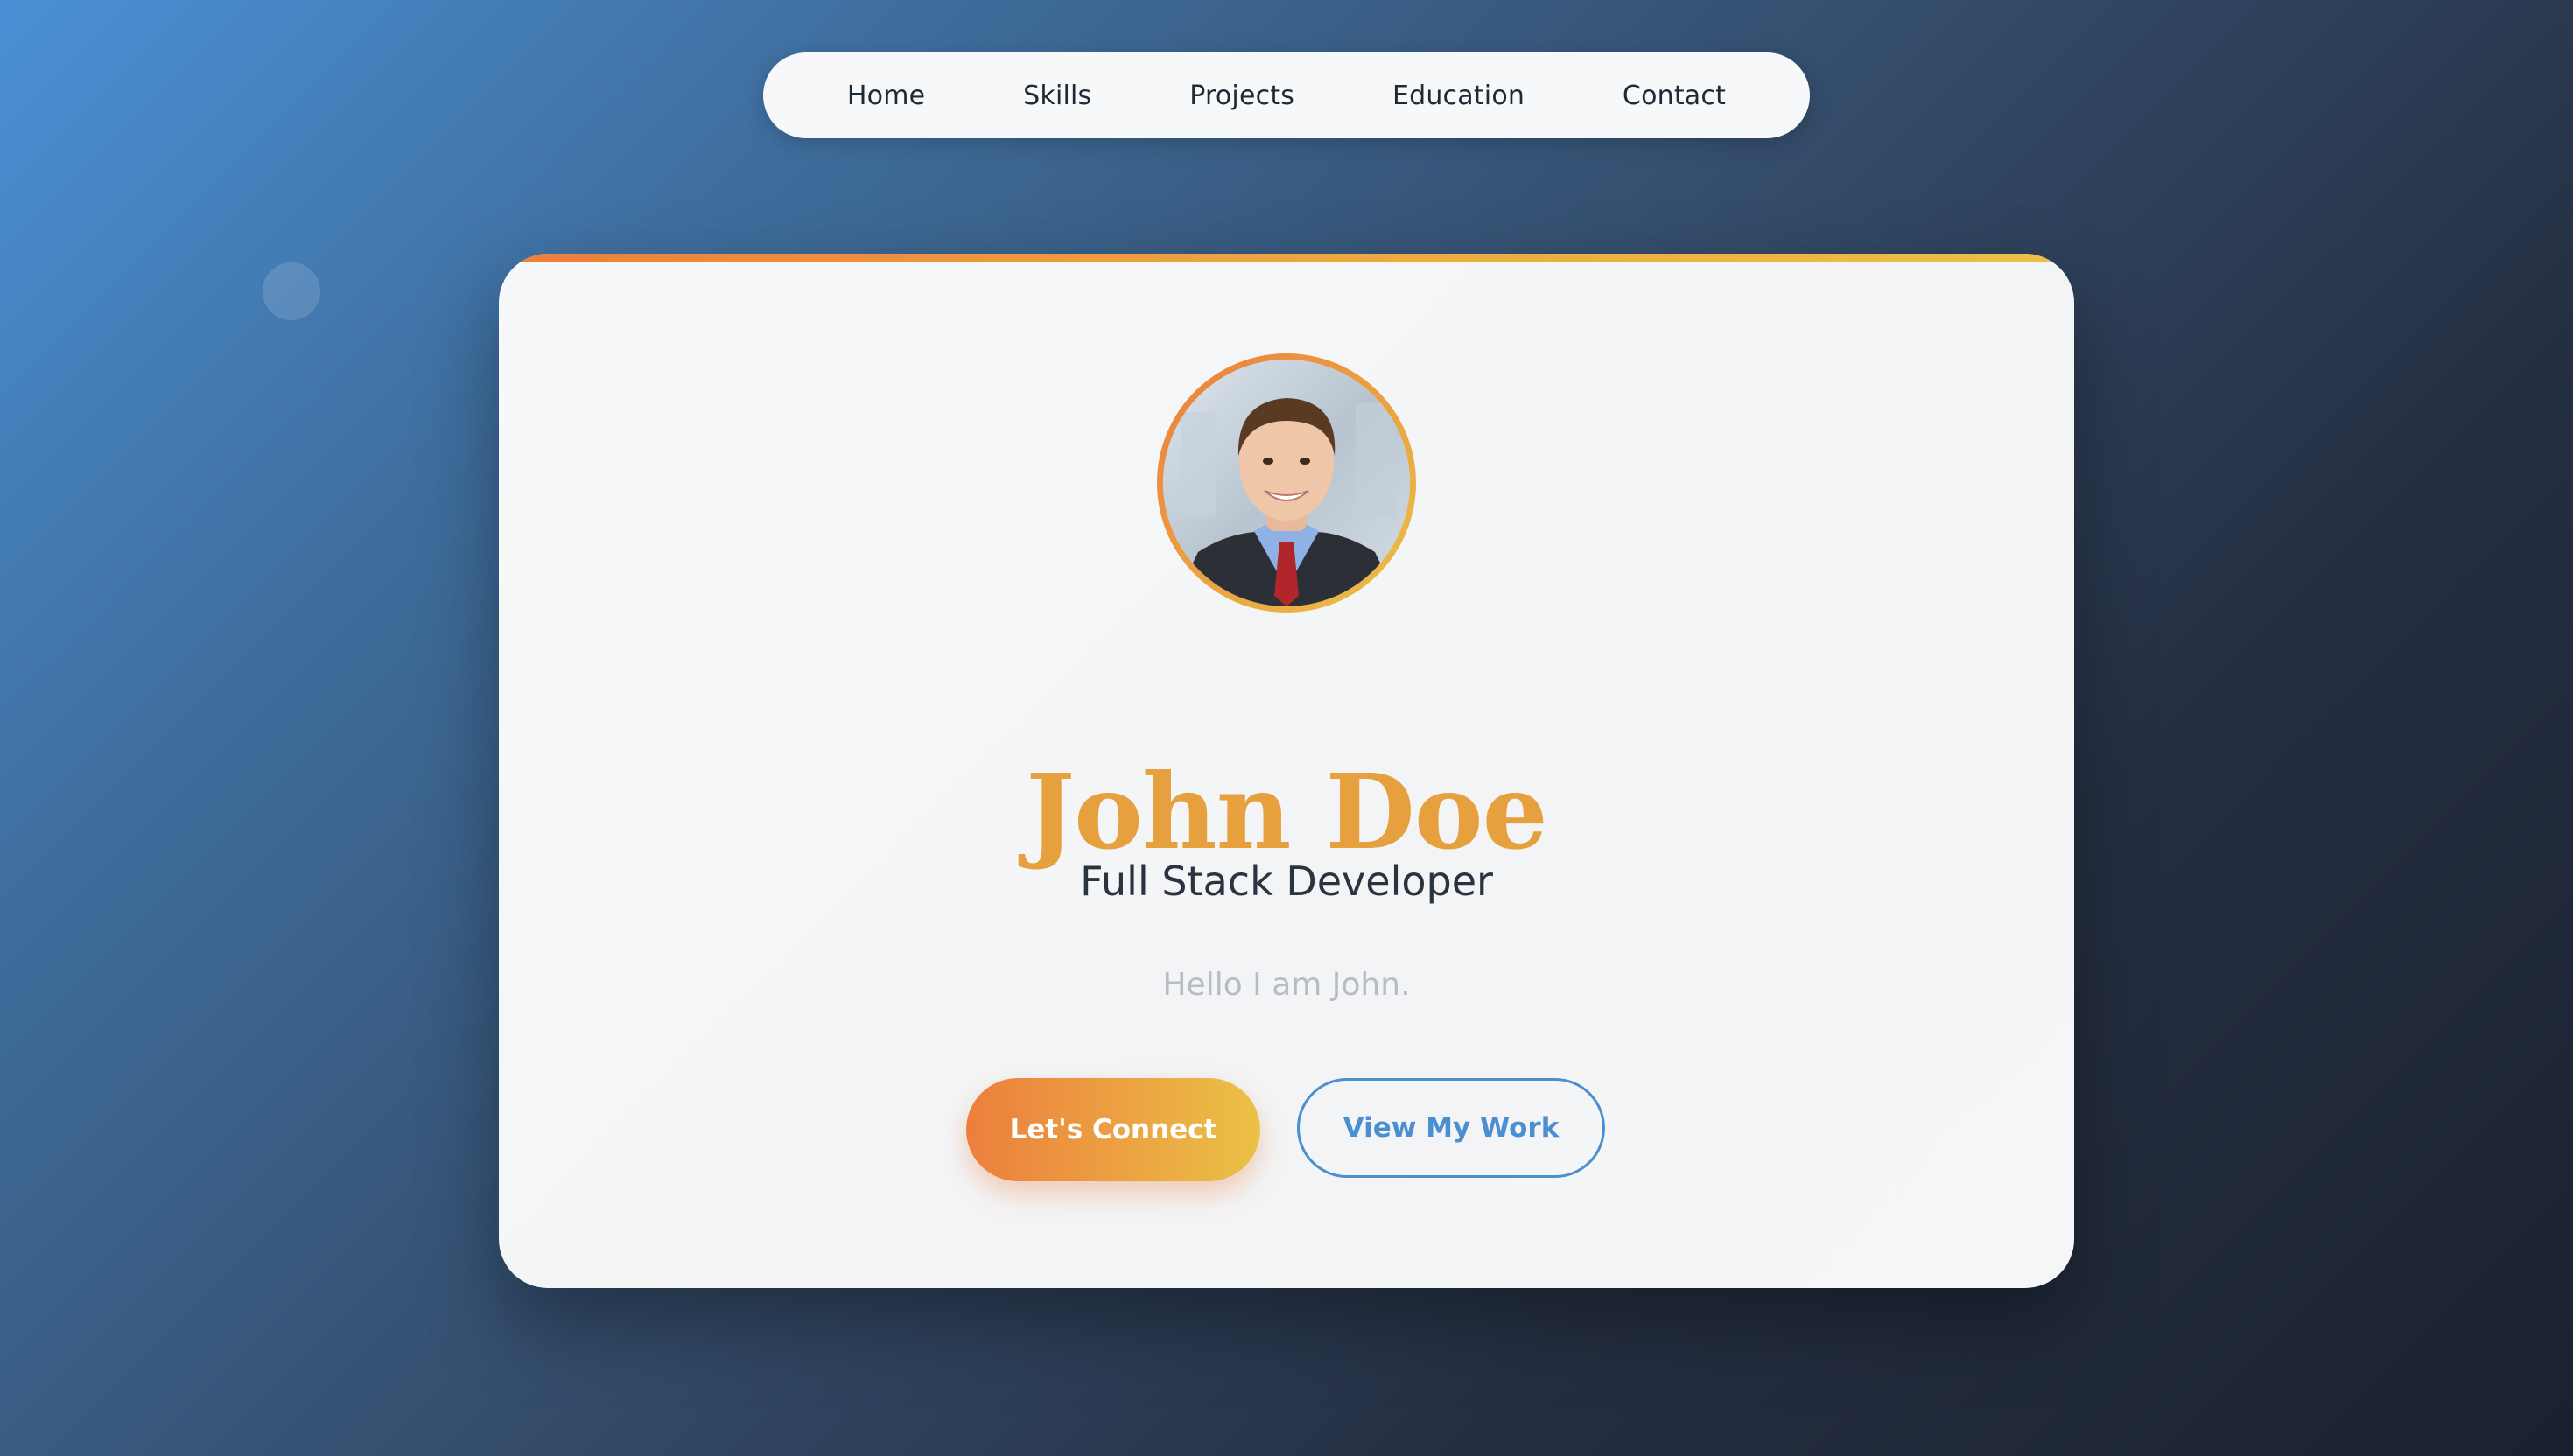 Image resolution: width=2573 pixels, height=1456 pixels. I want to click on nav-item-projects: Projects, so click(1241, 95).